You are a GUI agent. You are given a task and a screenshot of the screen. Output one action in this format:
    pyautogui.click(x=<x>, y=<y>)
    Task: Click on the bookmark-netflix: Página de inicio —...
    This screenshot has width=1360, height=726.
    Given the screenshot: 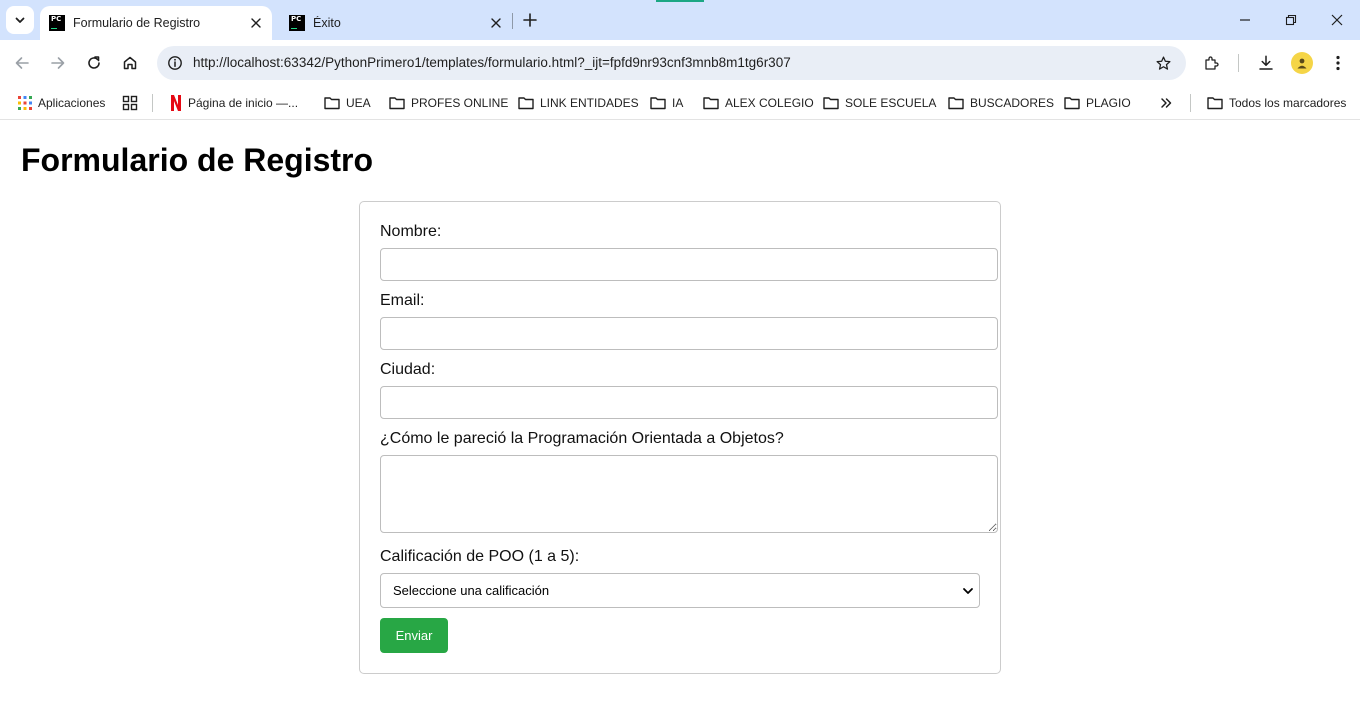 What is the action you would take?
    pyautogui.click(x=234, y=103)
    